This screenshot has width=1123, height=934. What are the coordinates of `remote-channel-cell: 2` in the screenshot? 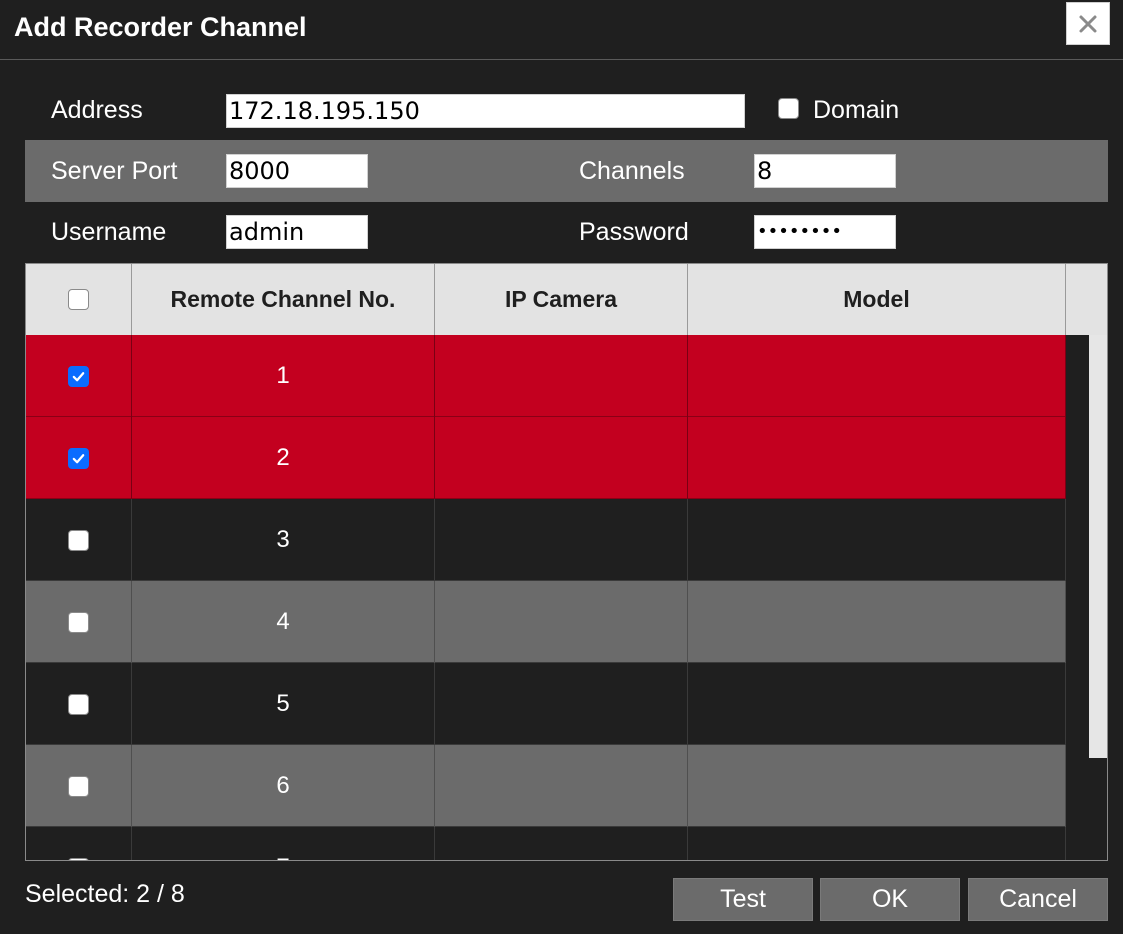 It's located at (283, 458).